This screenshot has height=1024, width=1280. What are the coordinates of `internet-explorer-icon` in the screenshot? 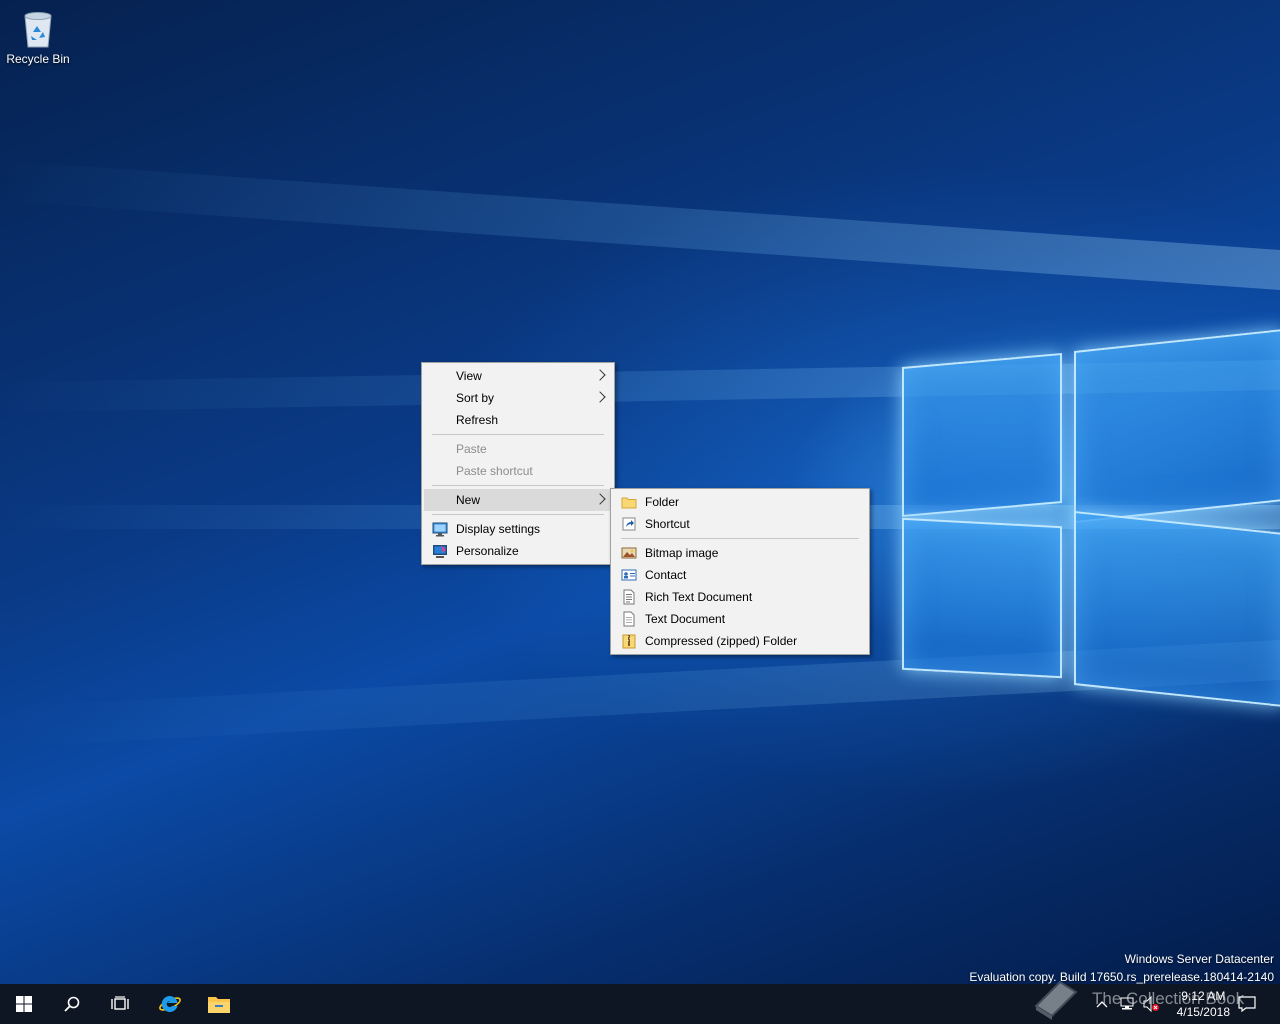 It's located at (170, 1003).